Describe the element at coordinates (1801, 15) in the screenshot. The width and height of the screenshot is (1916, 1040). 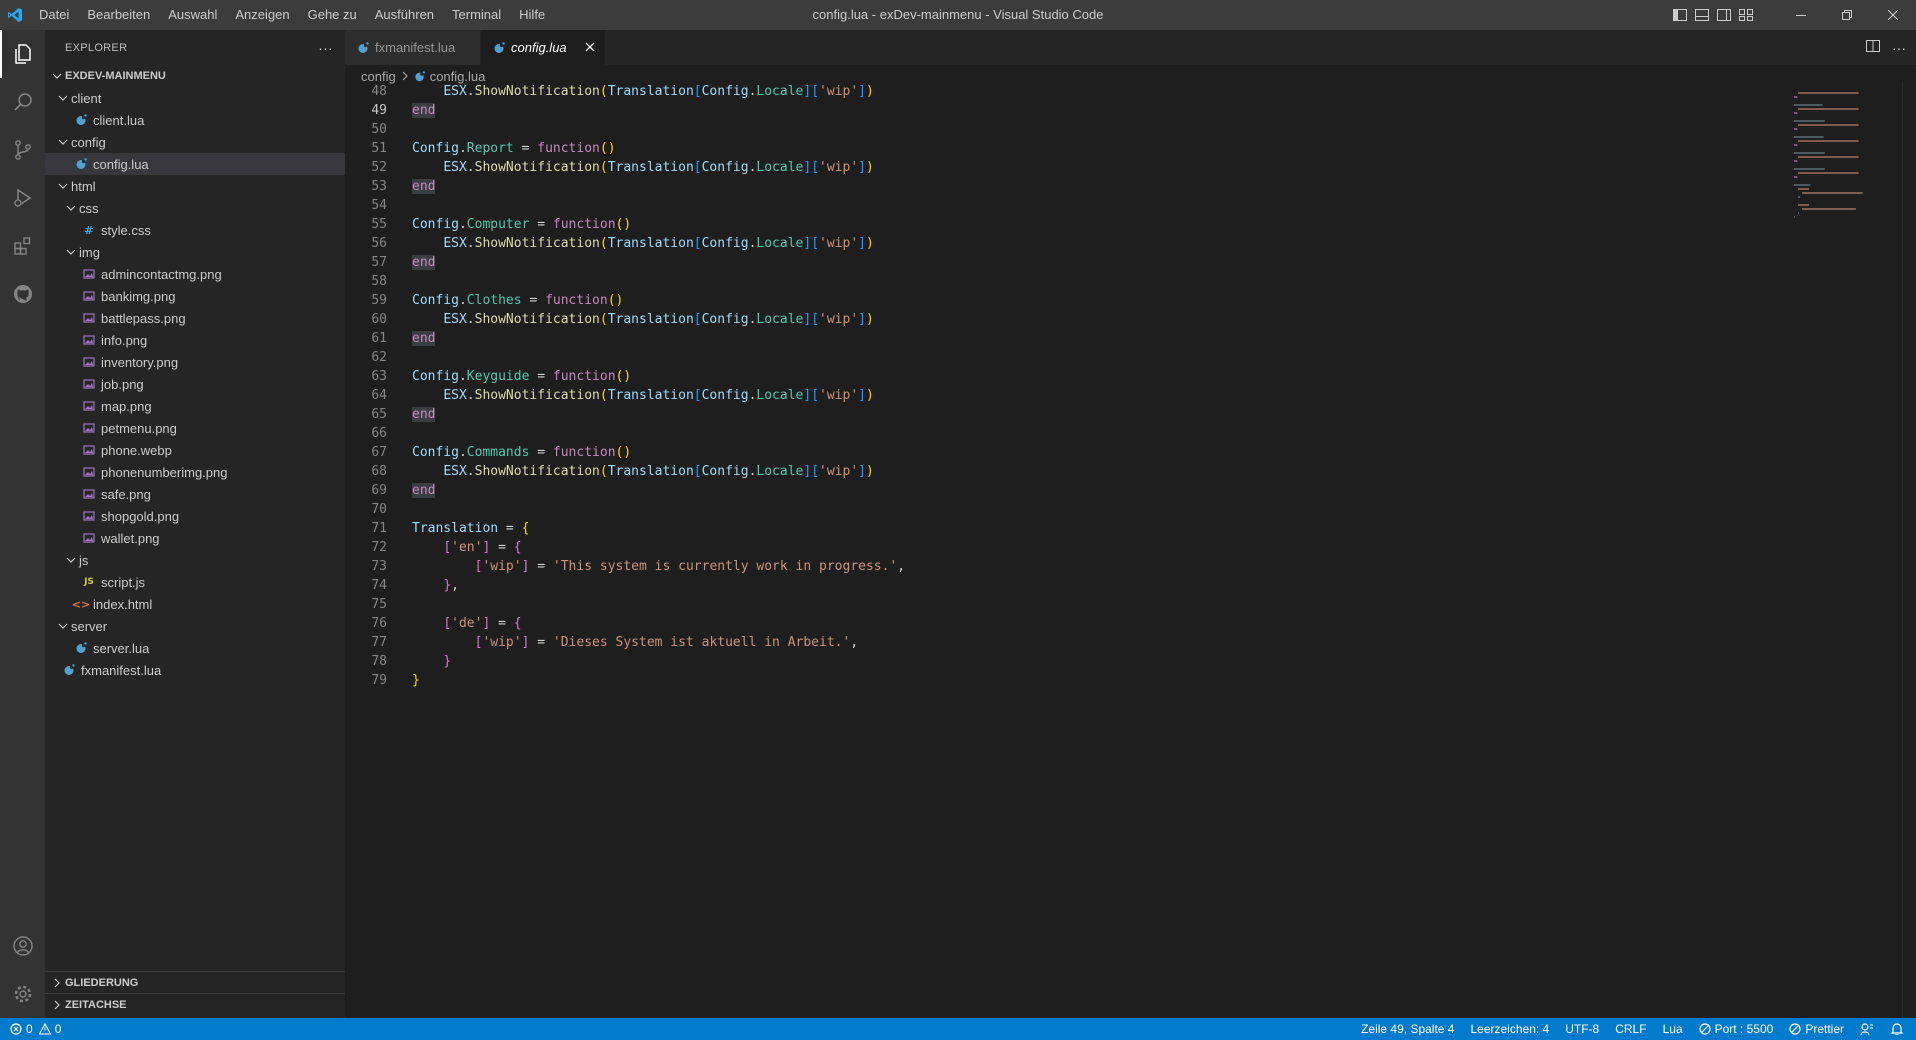
I see `minimize-button` at that location.